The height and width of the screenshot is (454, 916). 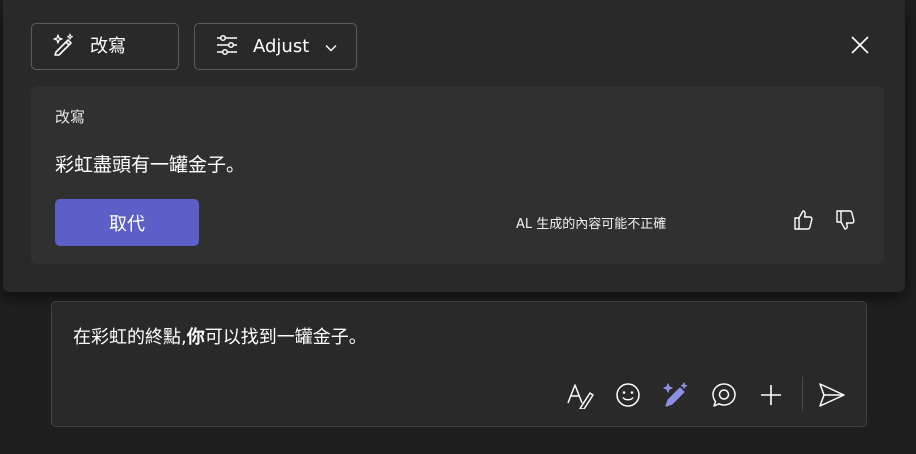 What do you see at coordinates (130, 337) in the screenshot?
I see `compose-text-start: 在彩虹的終點,` at bounding box center [130, 337].